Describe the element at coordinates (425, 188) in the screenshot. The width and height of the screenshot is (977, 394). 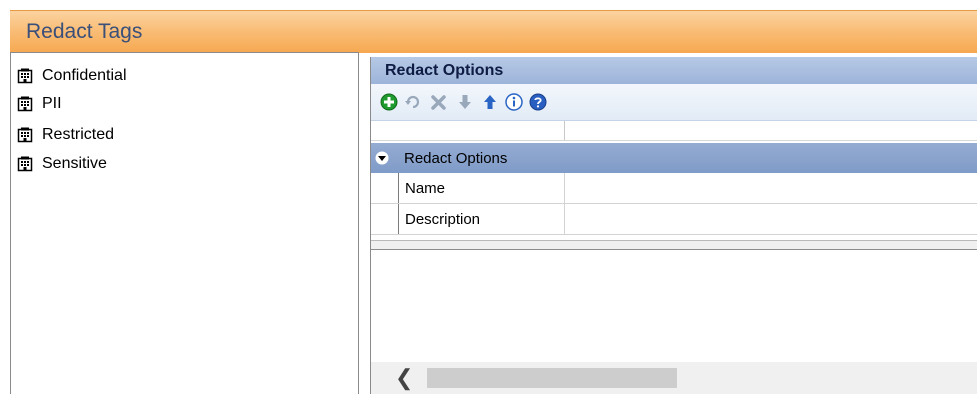
I see `property-name: Name` at that location.